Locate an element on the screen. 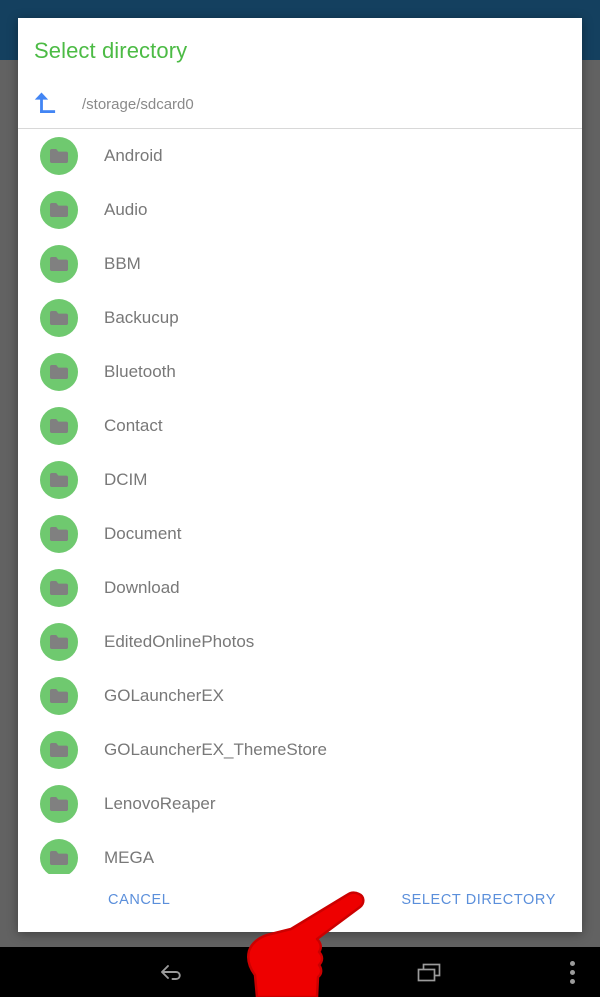 The width and height of the screenshot is (600, 997). list-item: Audio is located at coordinates (300, 210).